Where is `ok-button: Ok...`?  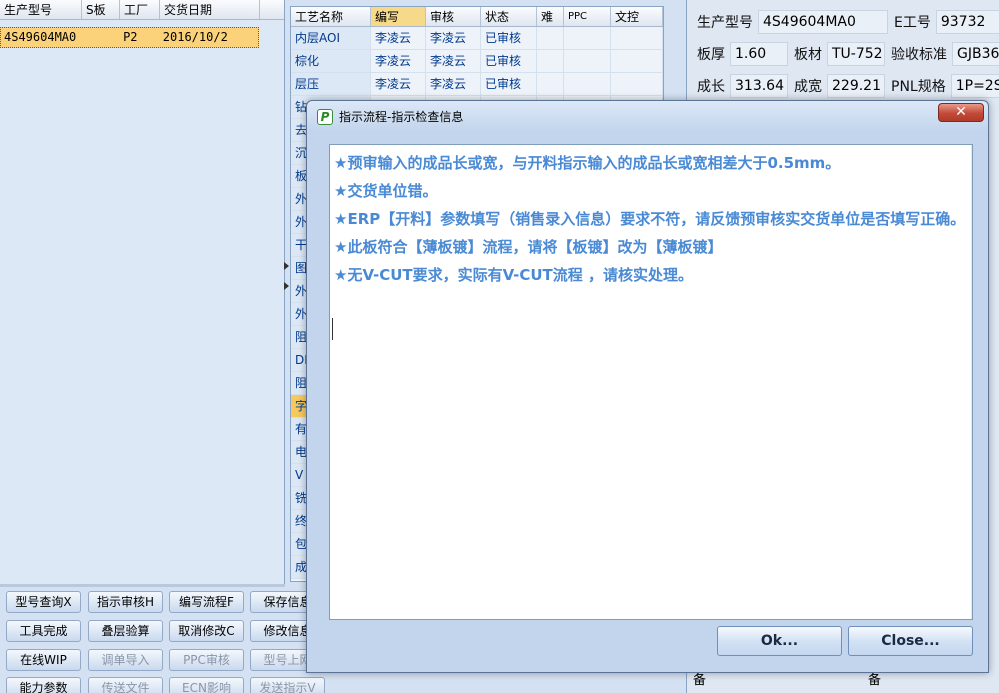 ok-button: Ok... is located at coordinates (779, 641).